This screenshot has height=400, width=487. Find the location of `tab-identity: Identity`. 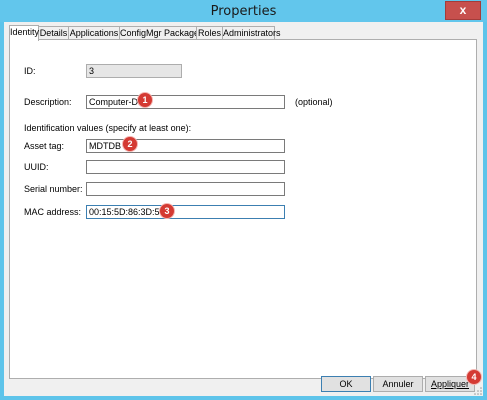

tab-identity: Identity is located at coordinates (24, 33).